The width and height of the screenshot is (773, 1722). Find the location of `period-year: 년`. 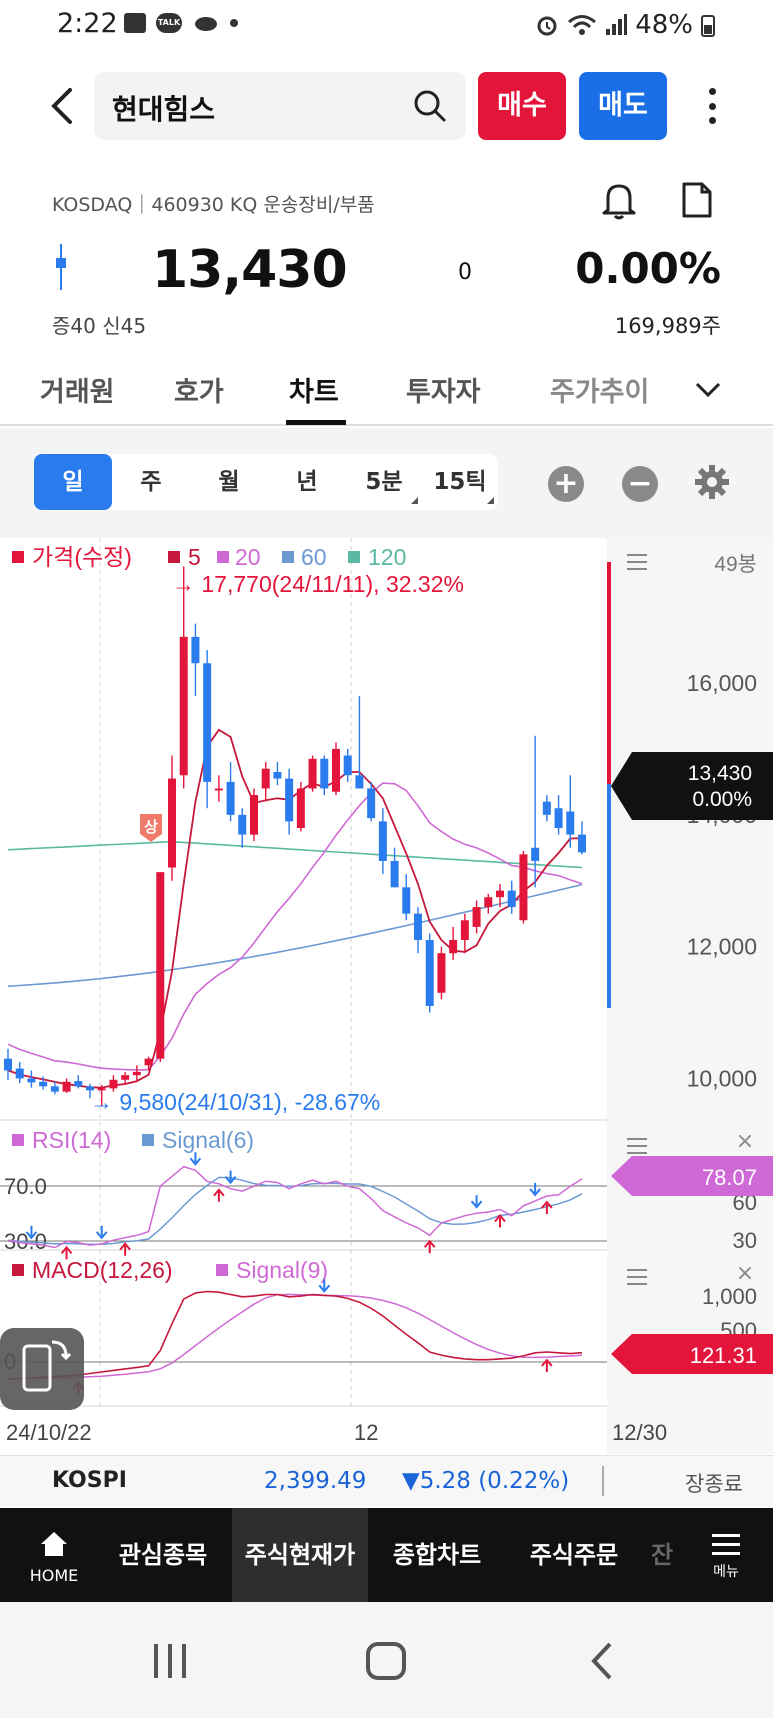

period-year: 년 is located at coordinates (307, 482).